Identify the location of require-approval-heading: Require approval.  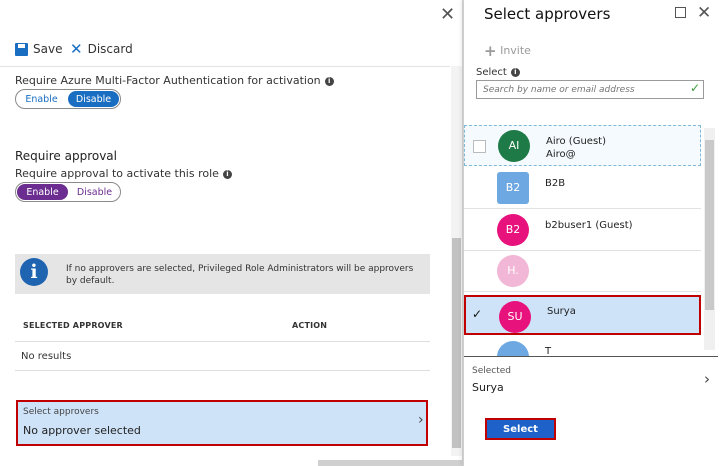
(66, 156).